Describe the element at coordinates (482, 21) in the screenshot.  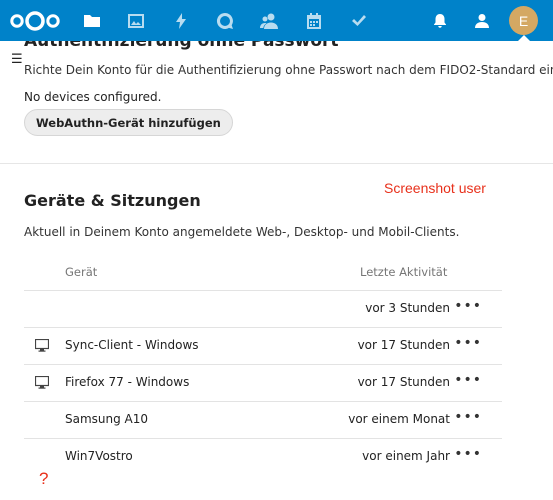
I see `contacts-menu-icon` at that location.